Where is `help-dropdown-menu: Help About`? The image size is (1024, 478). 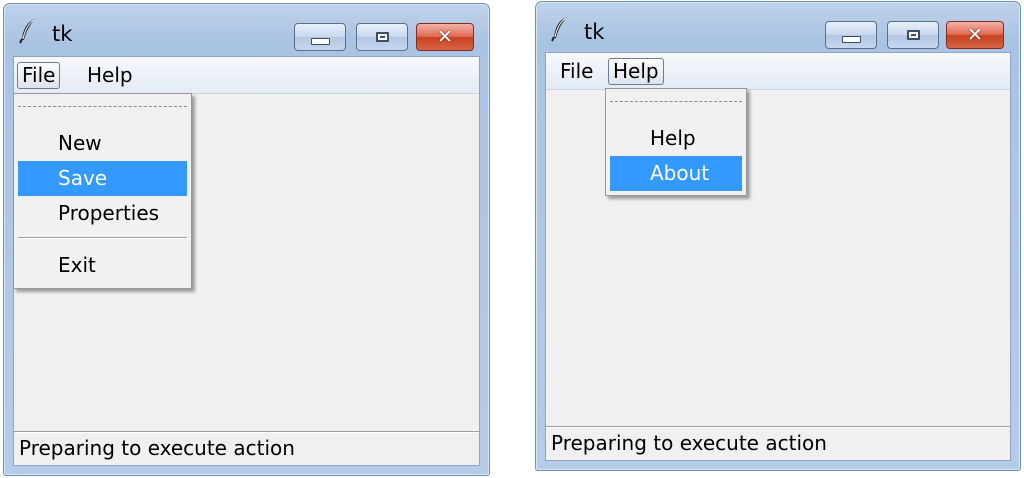 help-dropdown-menu: Help About is located at coordinates (676, 142).